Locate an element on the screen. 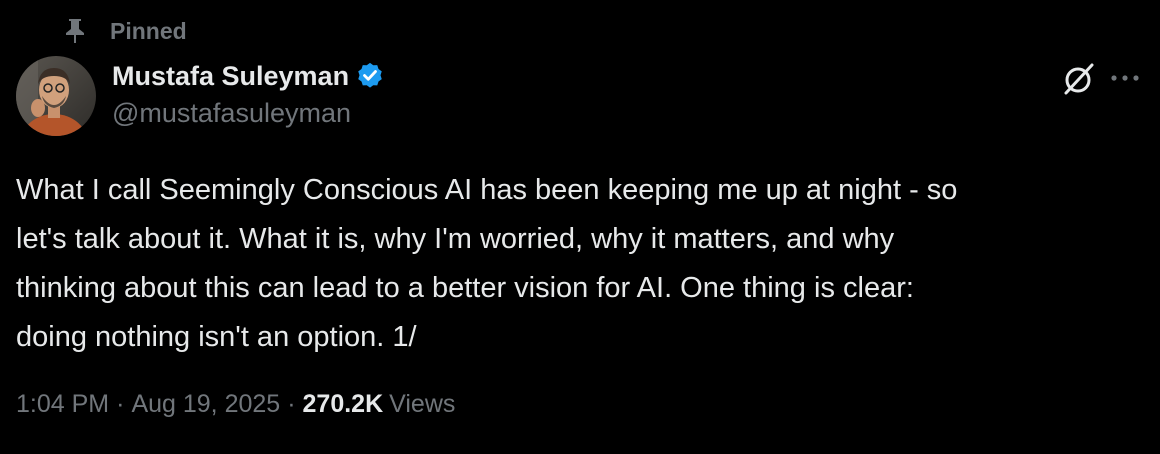 The image size is (1160, 454). verified-badge-icon is located at coordinates (370, 76).